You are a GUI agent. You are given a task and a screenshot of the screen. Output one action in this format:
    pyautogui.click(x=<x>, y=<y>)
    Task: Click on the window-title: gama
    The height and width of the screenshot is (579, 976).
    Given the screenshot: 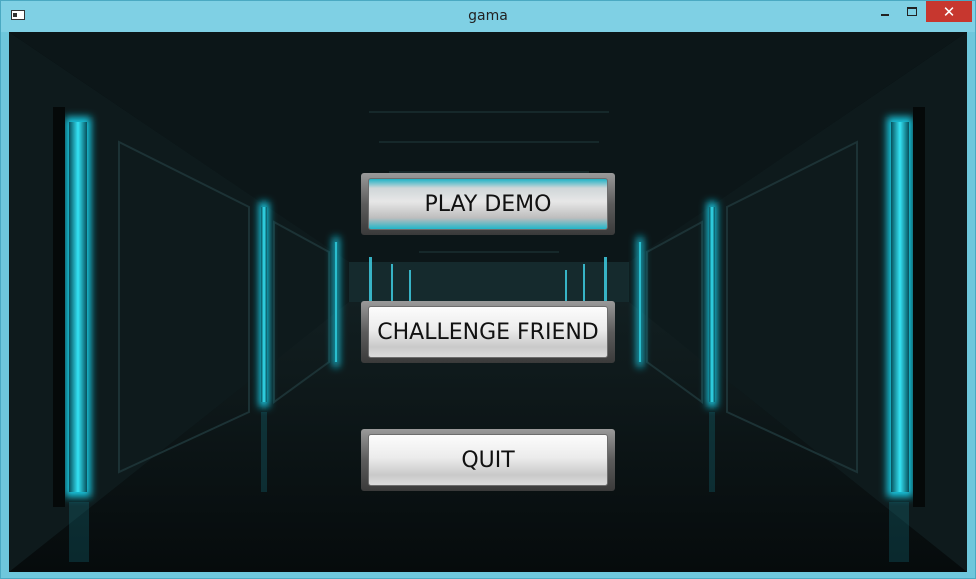 What is the action you would take?
    pyautogui.click(x=488, y=16)
    